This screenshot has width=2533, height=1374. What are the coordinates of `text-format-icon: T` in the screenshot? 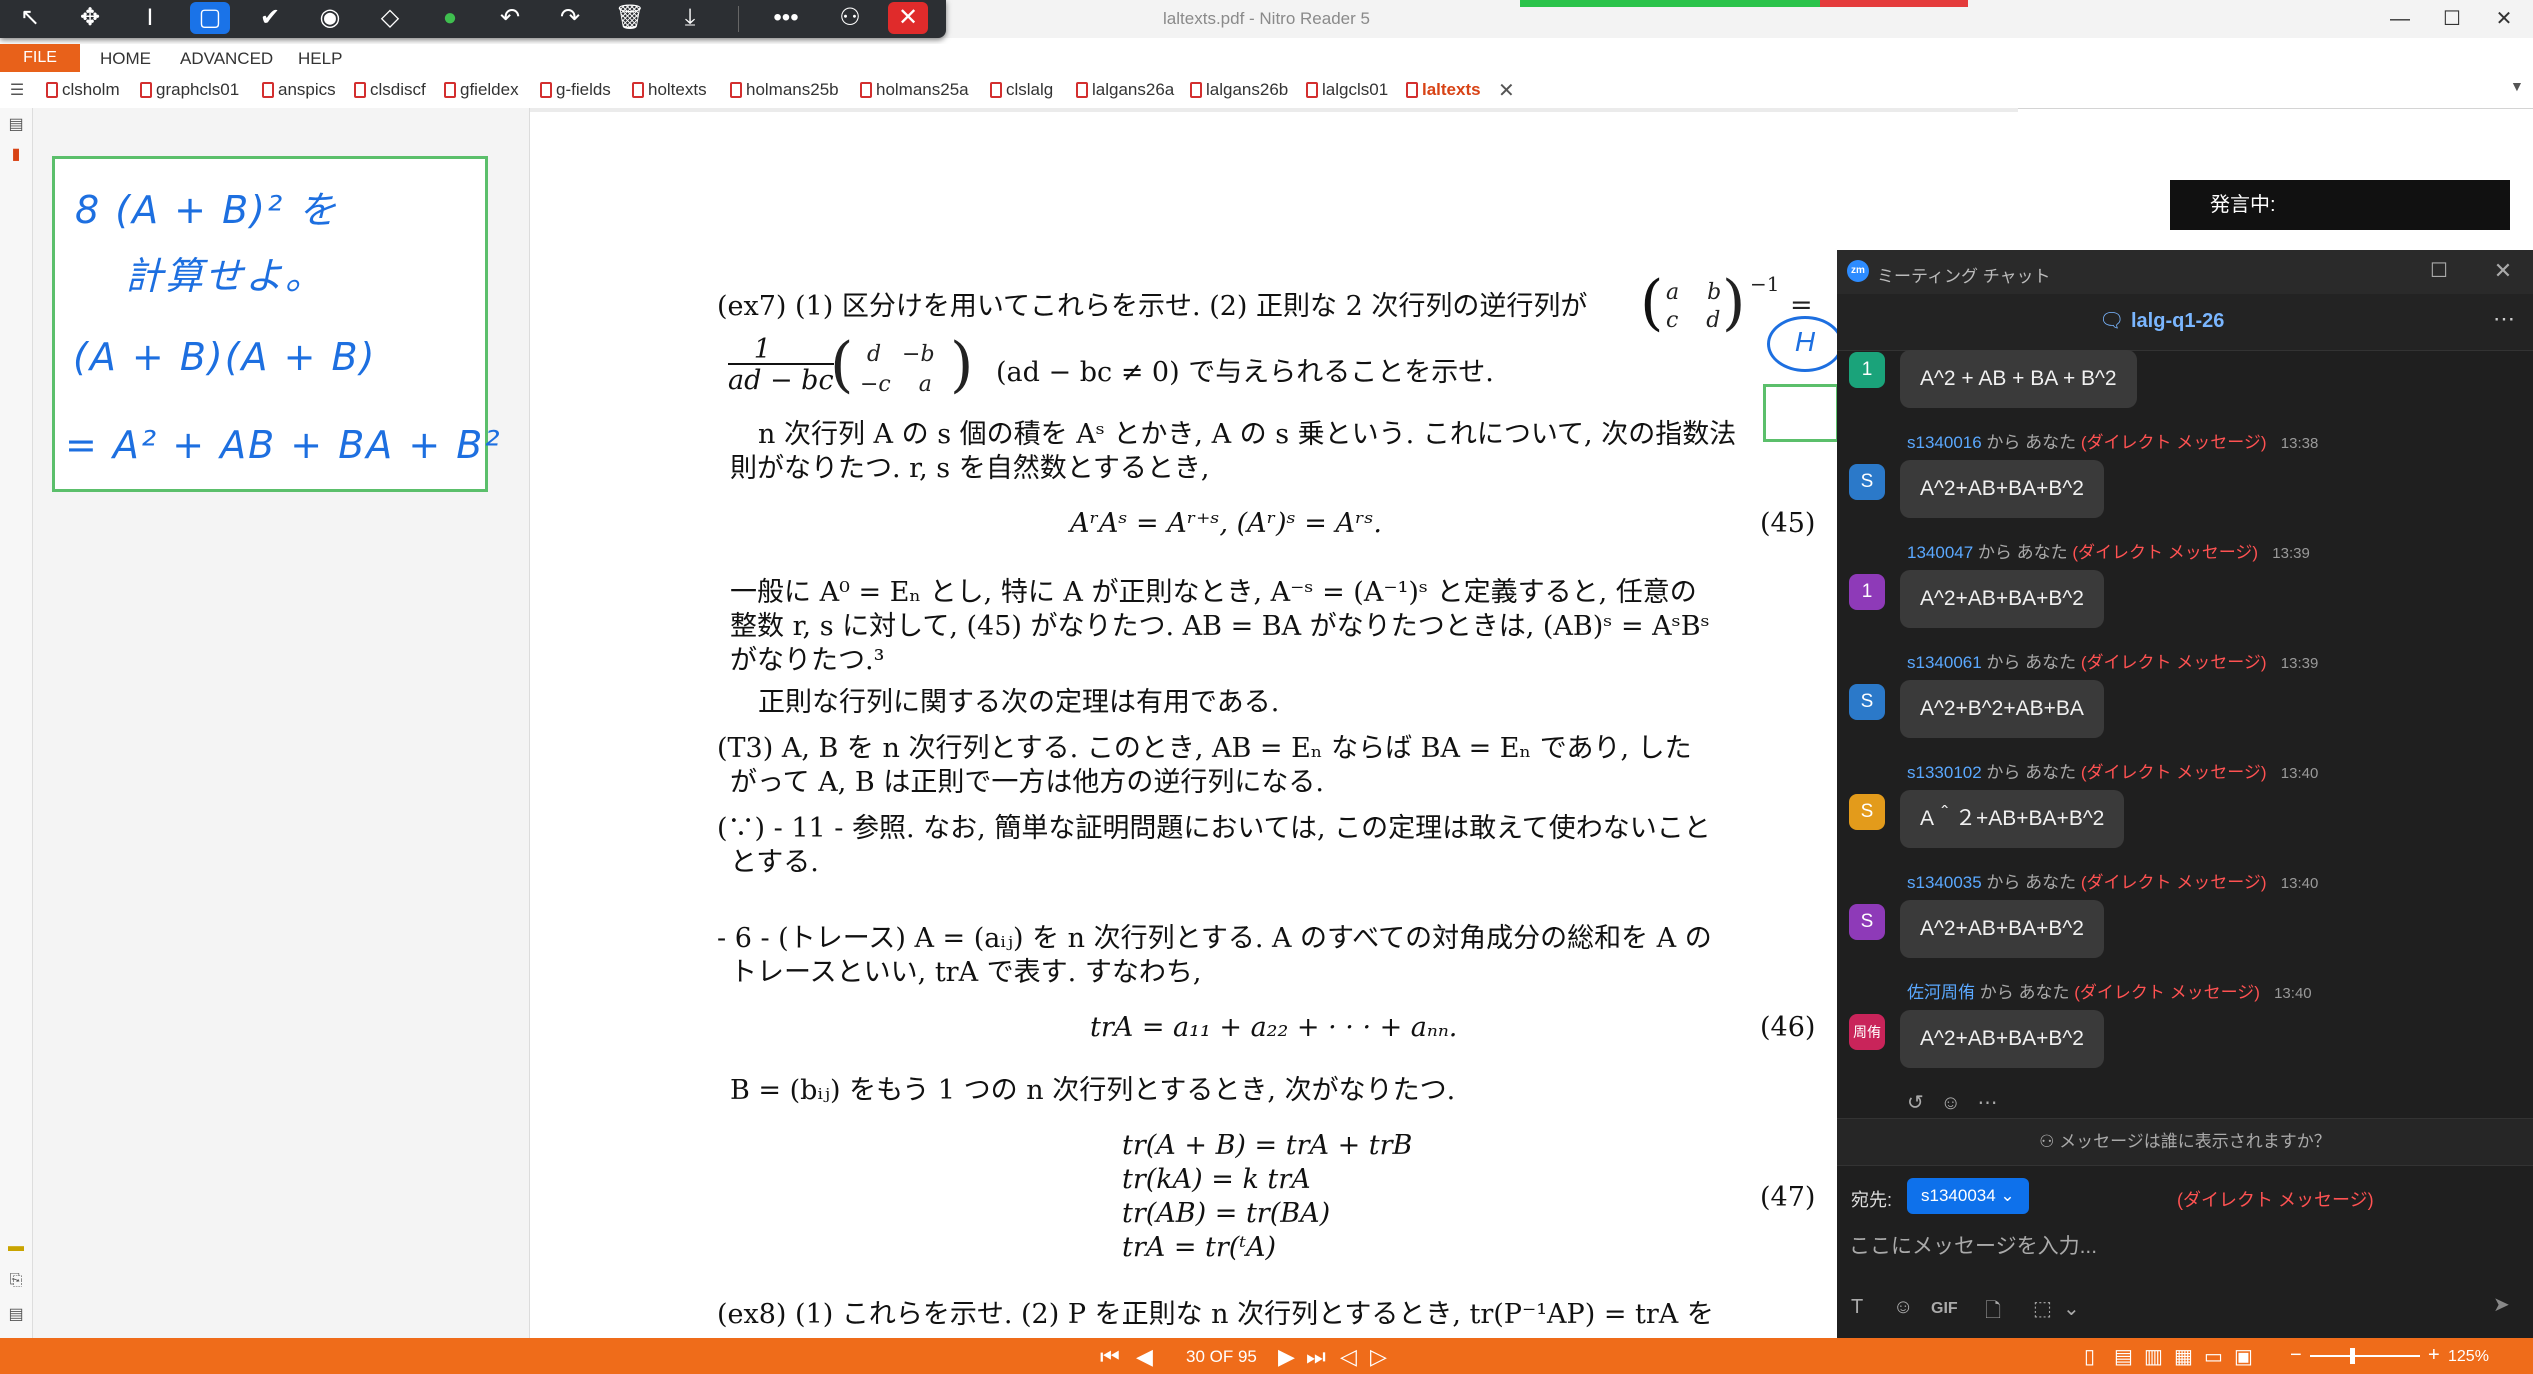 It's located at (1857, 1307).